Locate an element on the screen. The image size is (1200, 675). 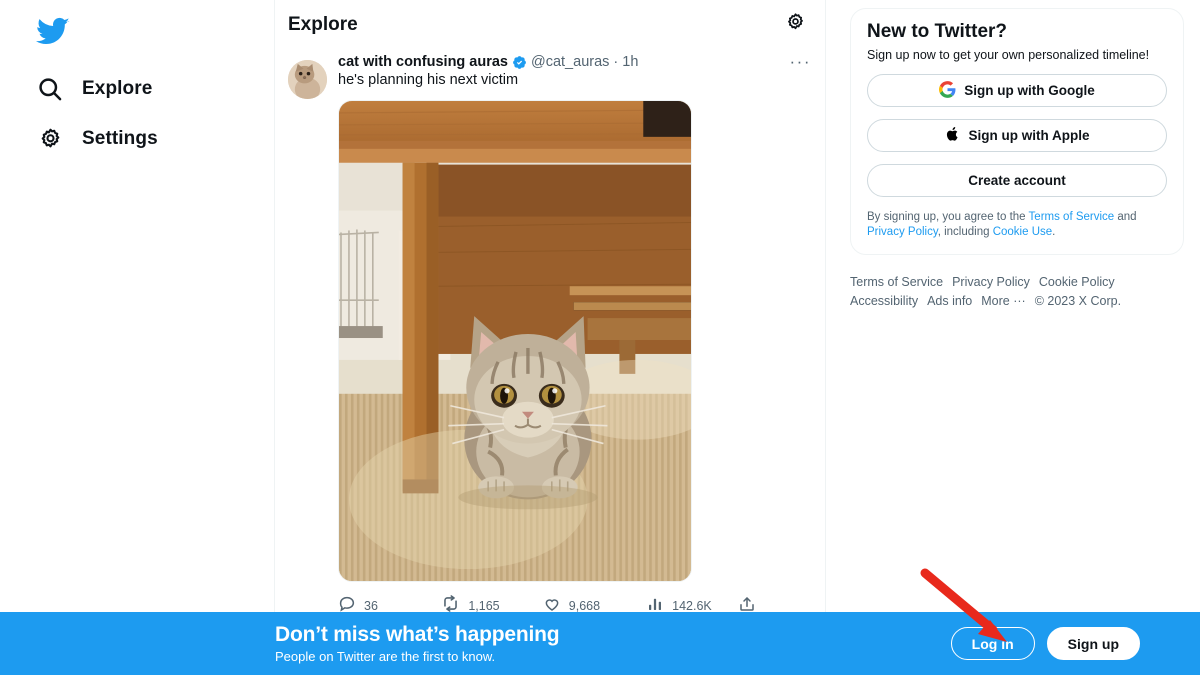
signup-google-label: Sign up with Google is located at coordinates (1029, 90).